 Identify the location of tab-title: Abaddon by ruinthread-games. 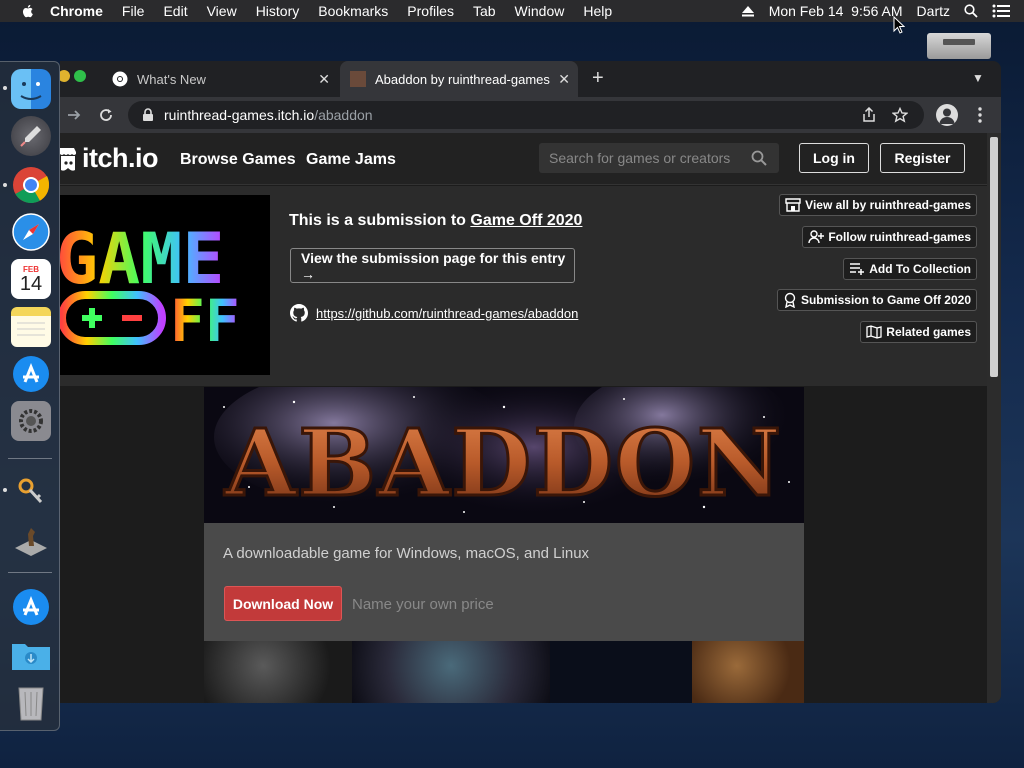
(462, 79).